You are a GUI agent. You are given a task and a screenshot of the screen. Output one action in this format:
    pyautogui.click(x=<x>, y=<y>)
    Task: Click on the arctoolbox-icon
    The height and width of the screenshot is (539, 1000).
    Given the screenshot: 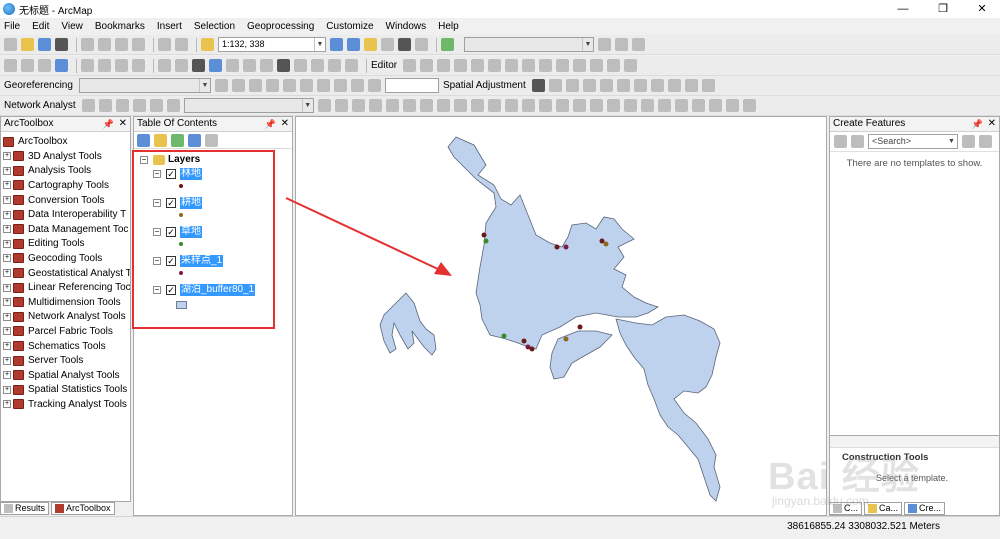 What is the action you would take?
    pyautogui.click(x=404, y=44)
    